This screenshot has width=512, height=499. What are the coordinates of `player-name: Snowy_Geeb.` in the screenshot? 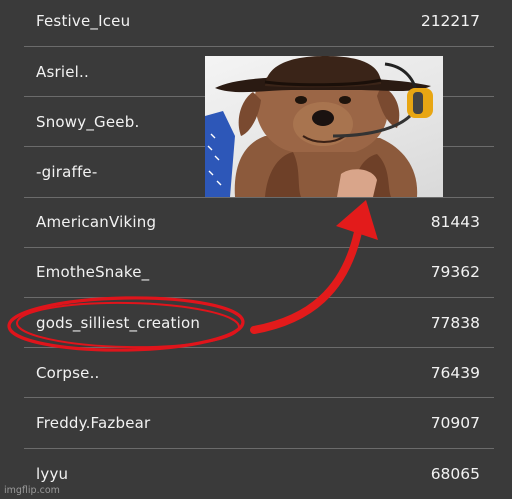 It's located at (88, 121).